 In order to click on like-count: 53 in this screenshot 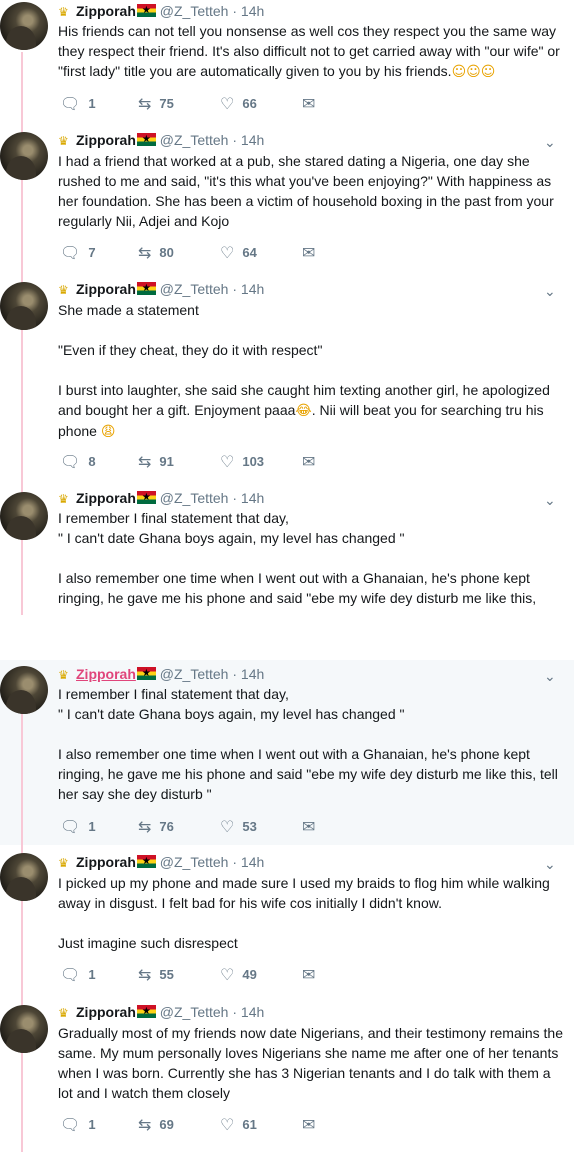, I will do `click(249, 826)`.